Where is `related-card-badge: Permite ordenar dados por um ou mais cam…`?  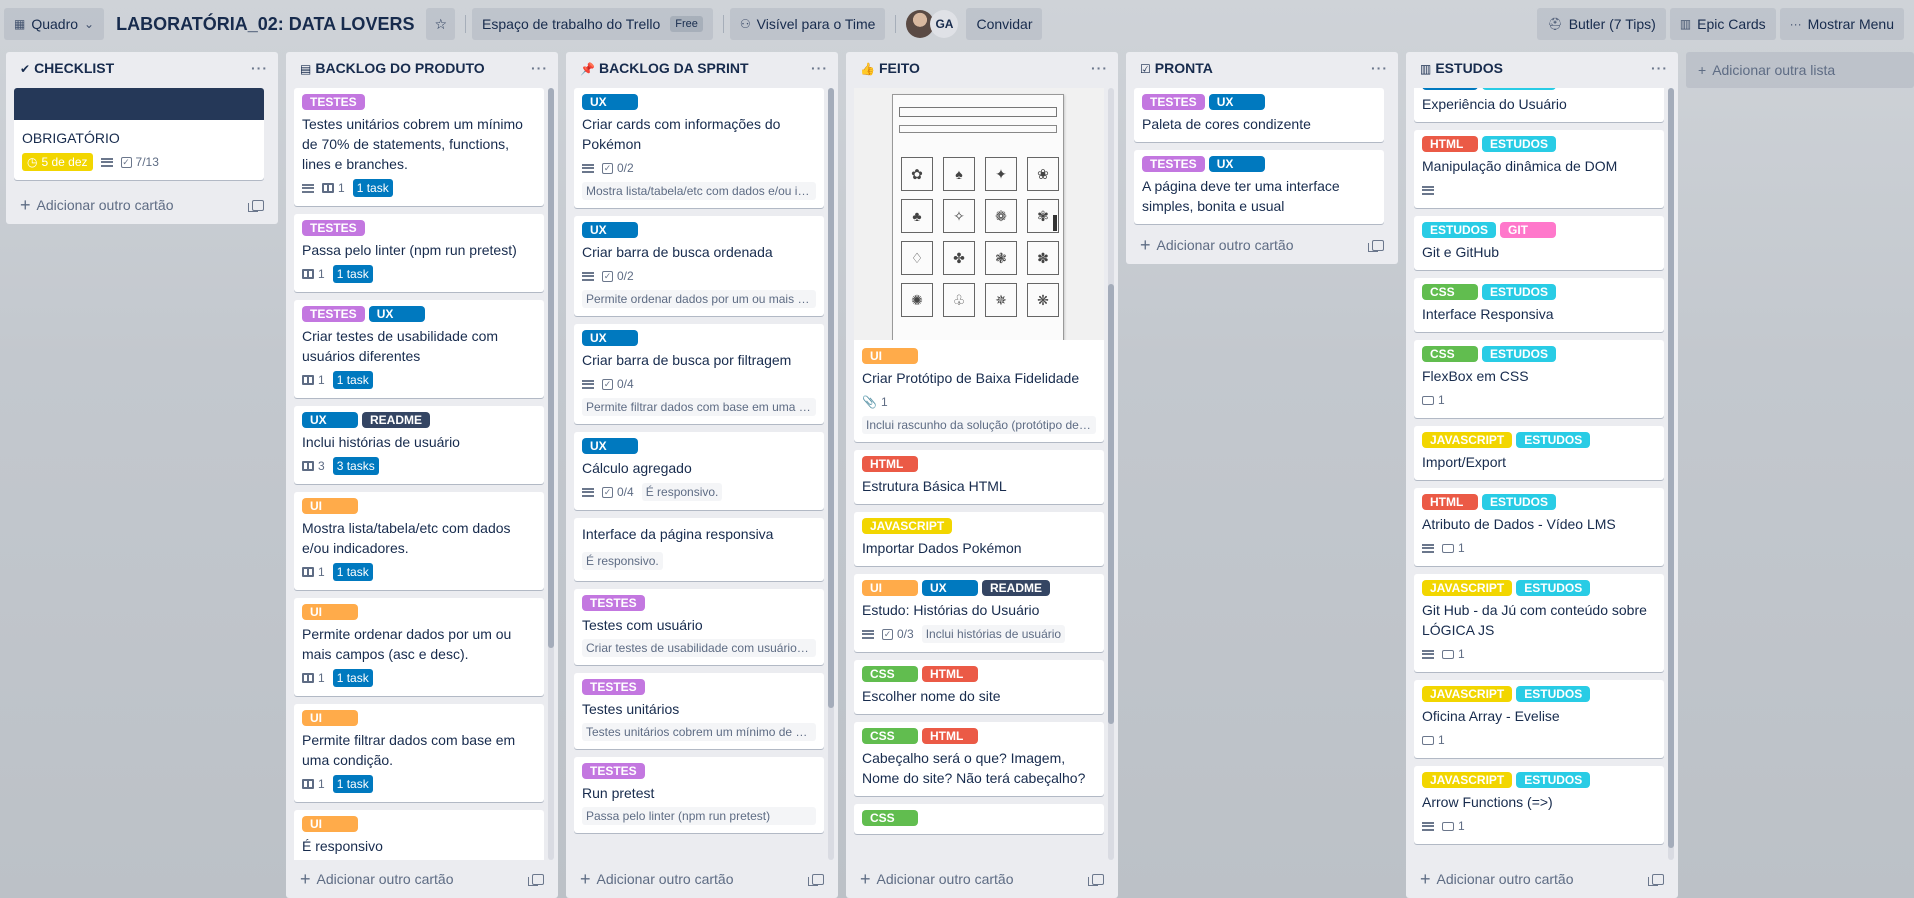
related-card-badge: Permite ordenar dados por um ou mais cam… is located at coordinates (699, 299).